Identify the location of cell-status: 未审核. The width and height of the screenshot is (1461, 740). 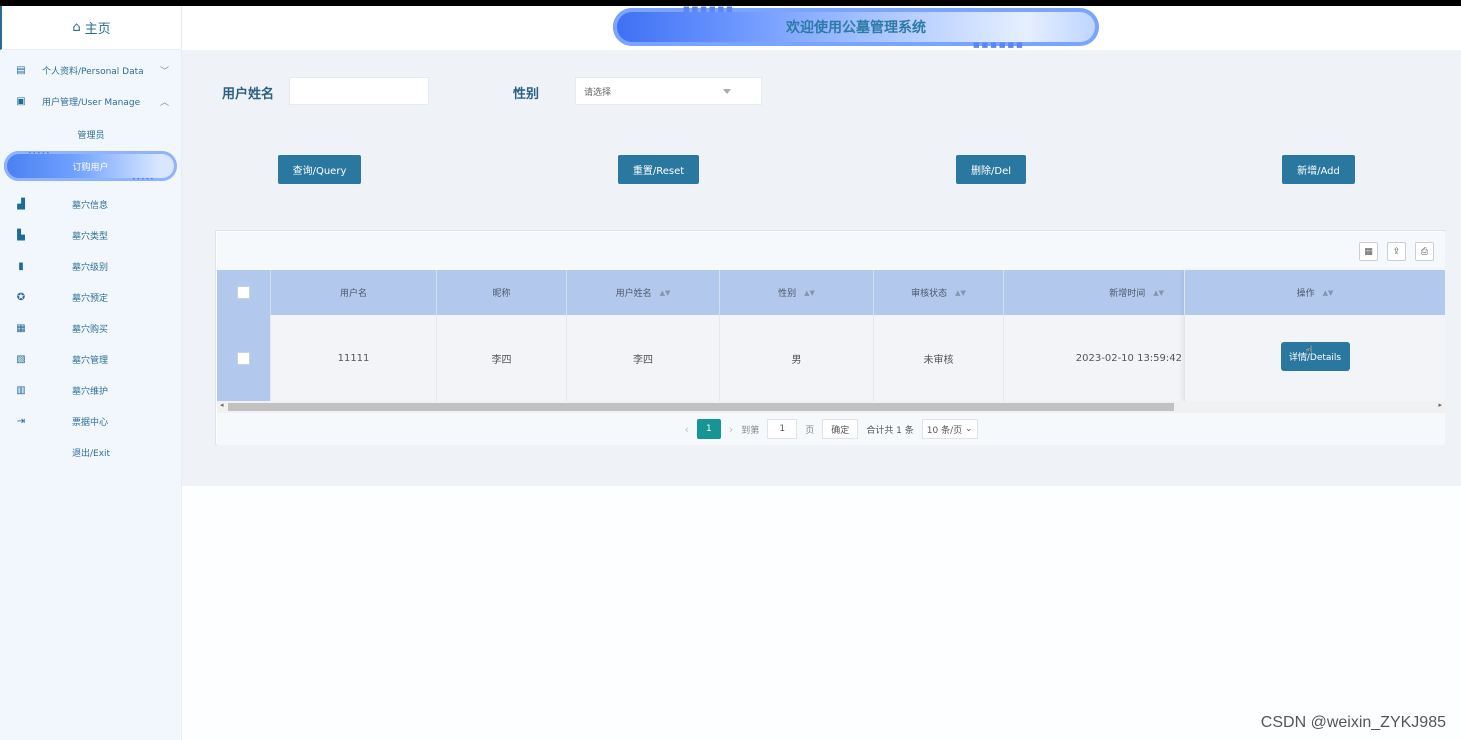
(939, 358).